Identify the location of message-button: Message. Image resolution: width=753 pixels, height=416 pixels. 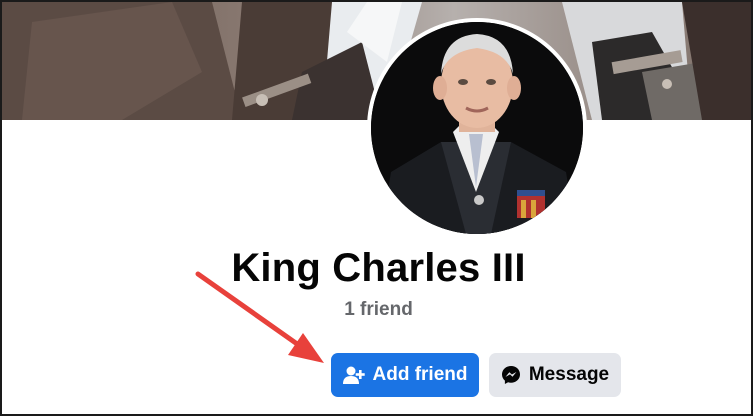
(555, 375).